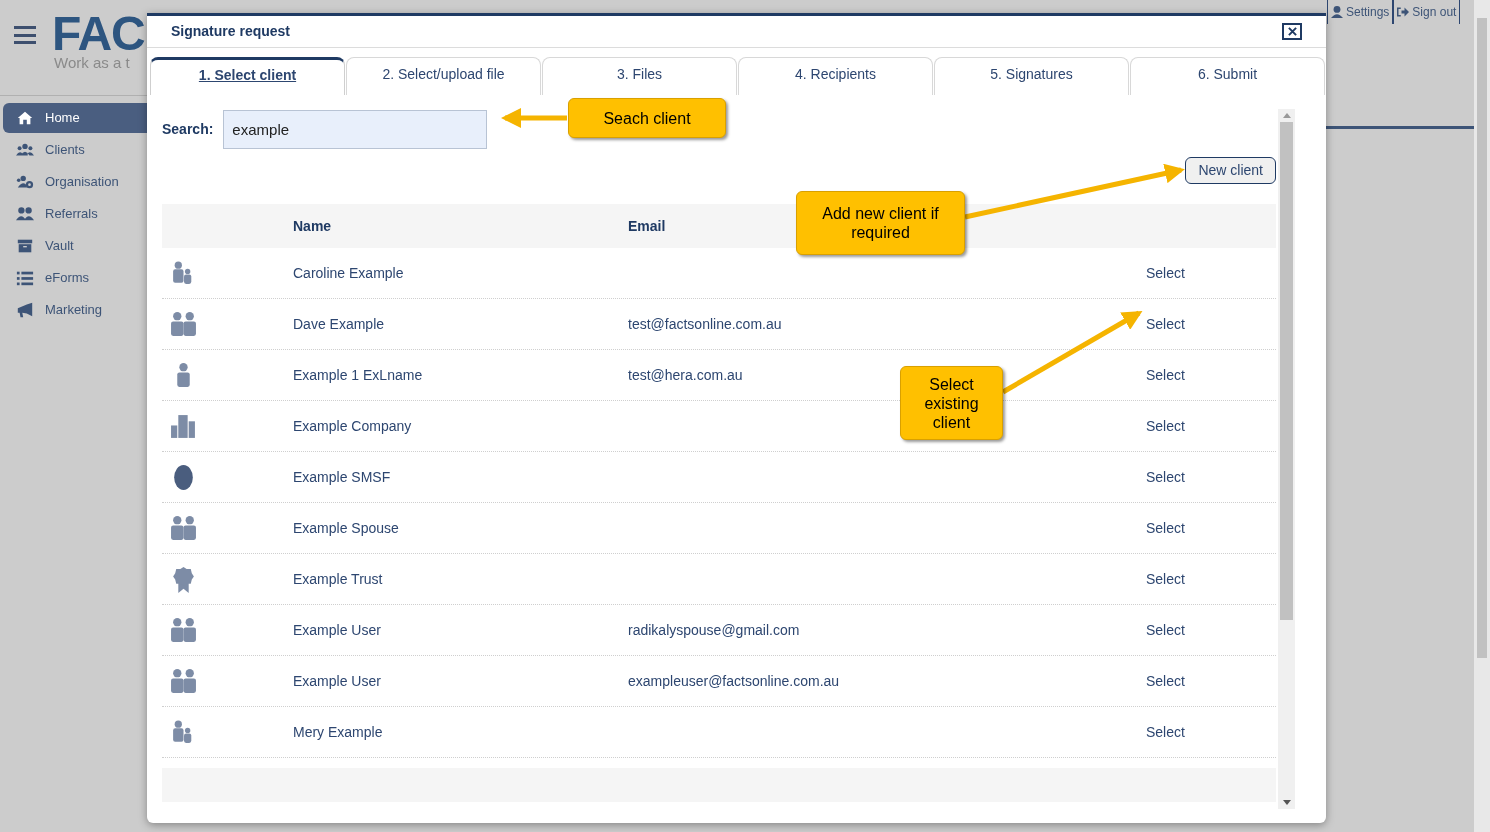 This screenshot has width=1490, height=832. What do you see at coordinates (247, 76) in the screenshot?
I see `step-tab: 1. Select client` at bounding box center [247, 76].